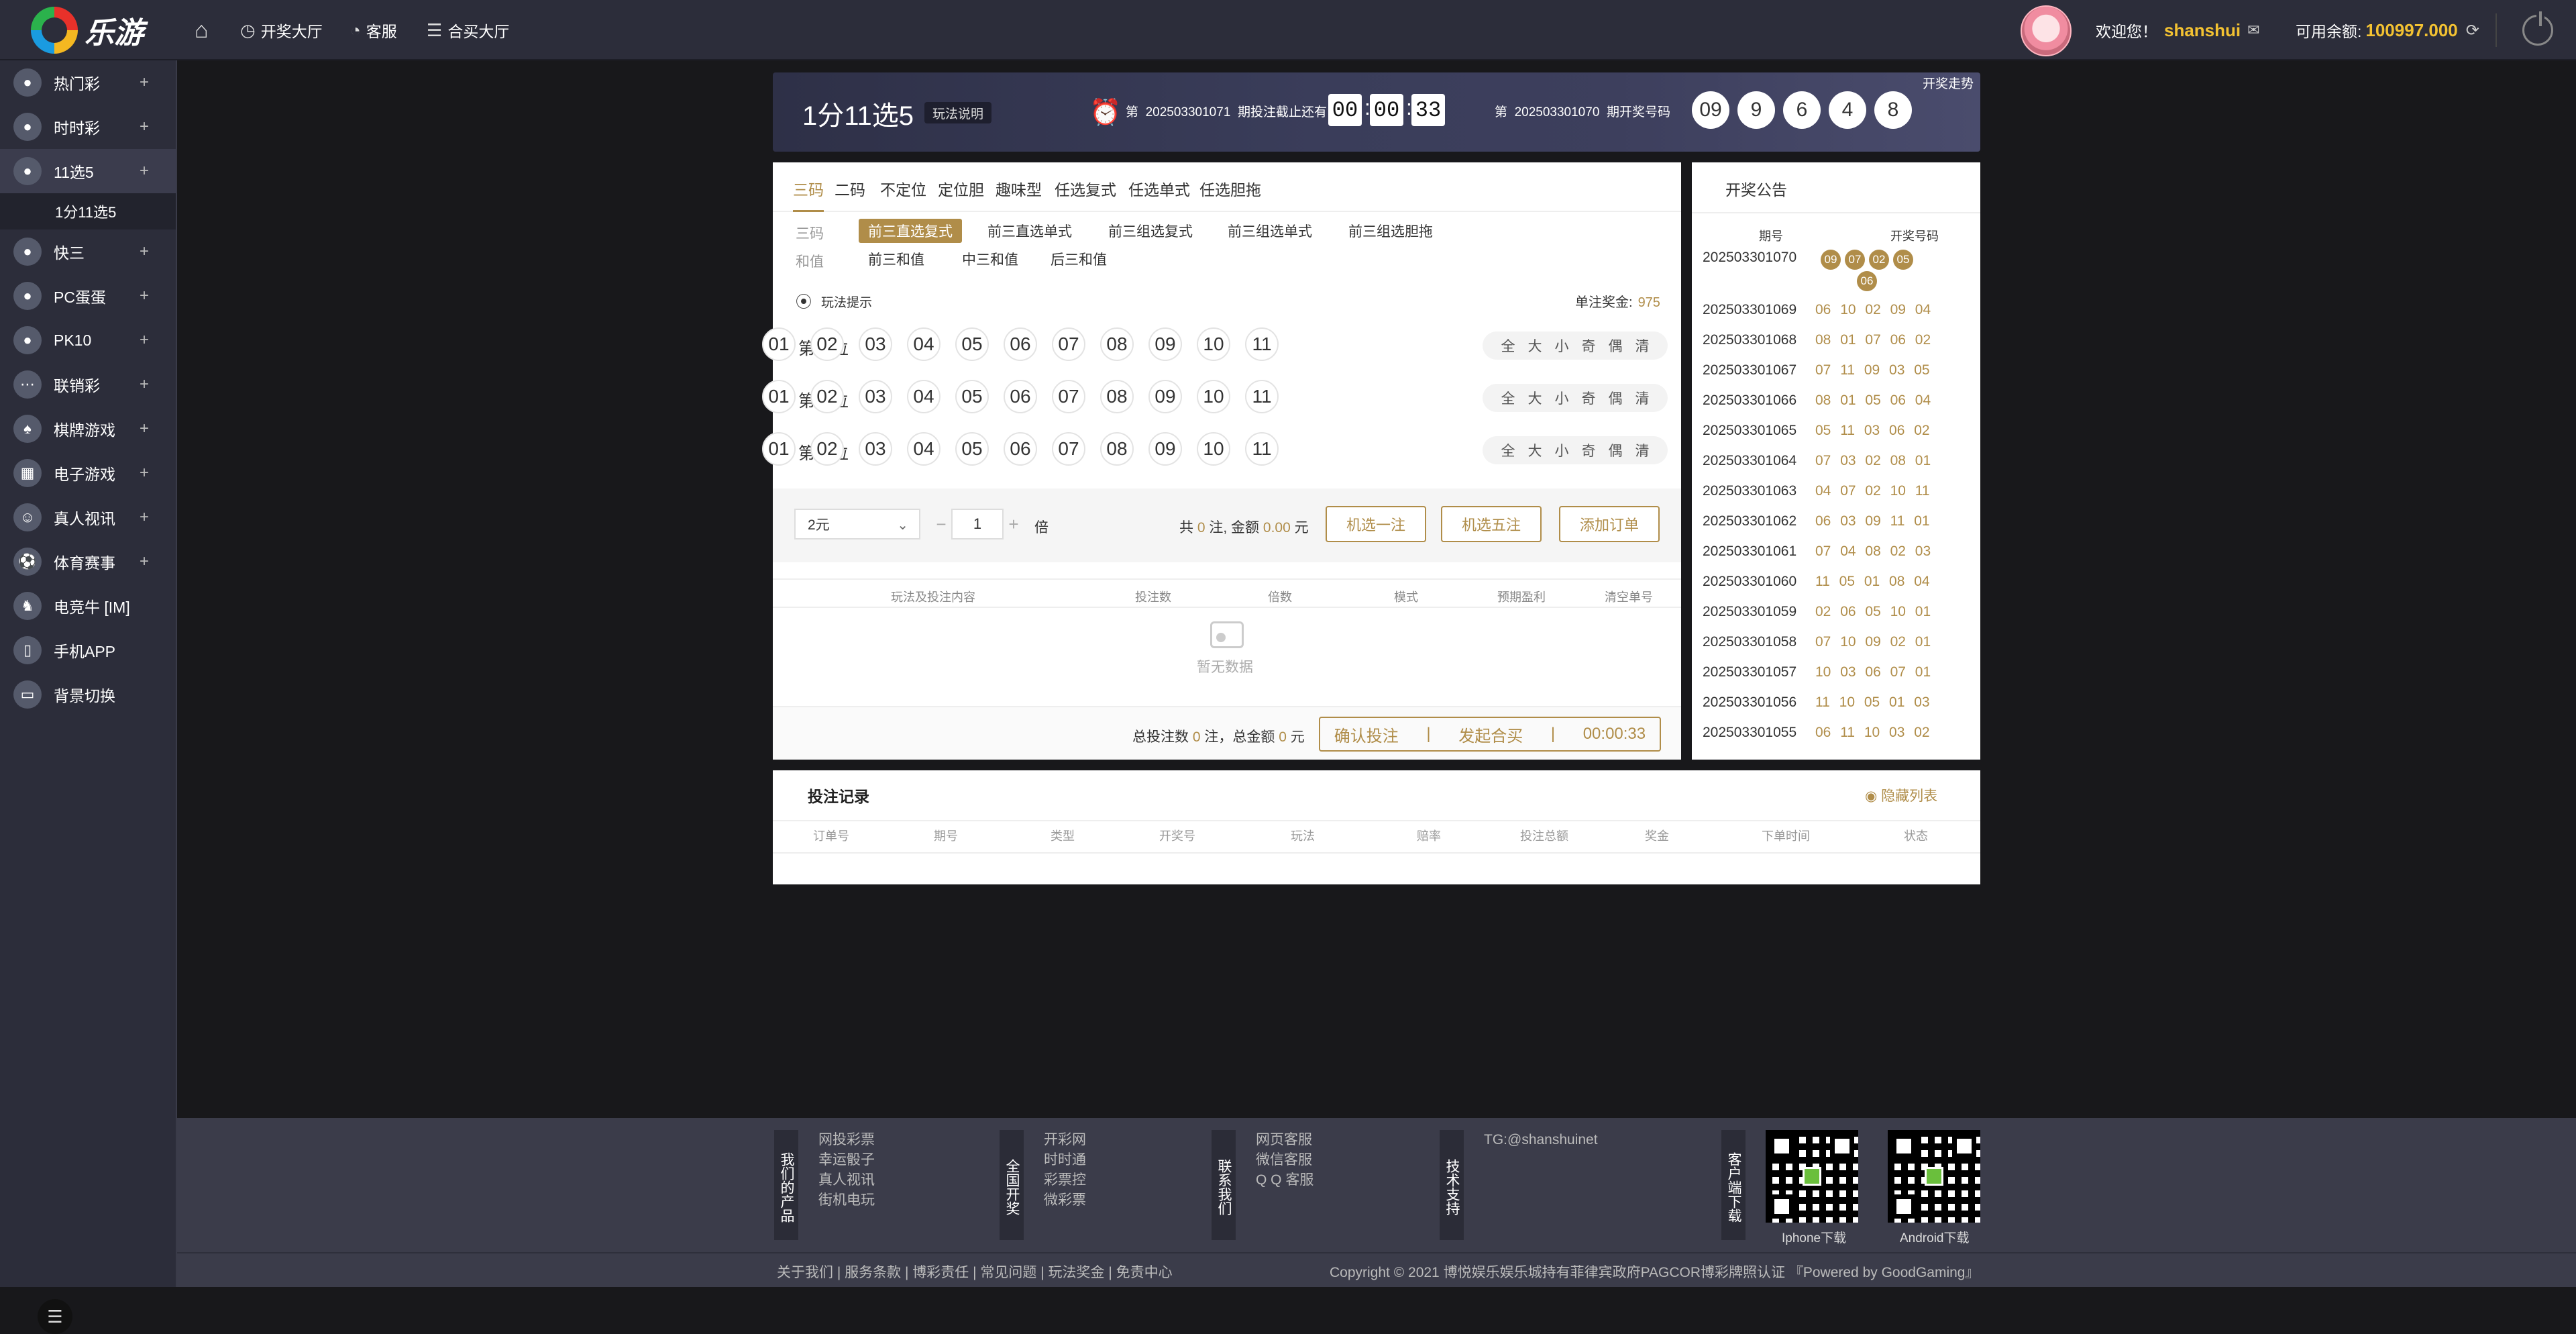 This screenshot has width=2576, height=1334. Describe the element at coordinates (850, 194) in the screenshot. I see `tab-erma: 二码` at that location.